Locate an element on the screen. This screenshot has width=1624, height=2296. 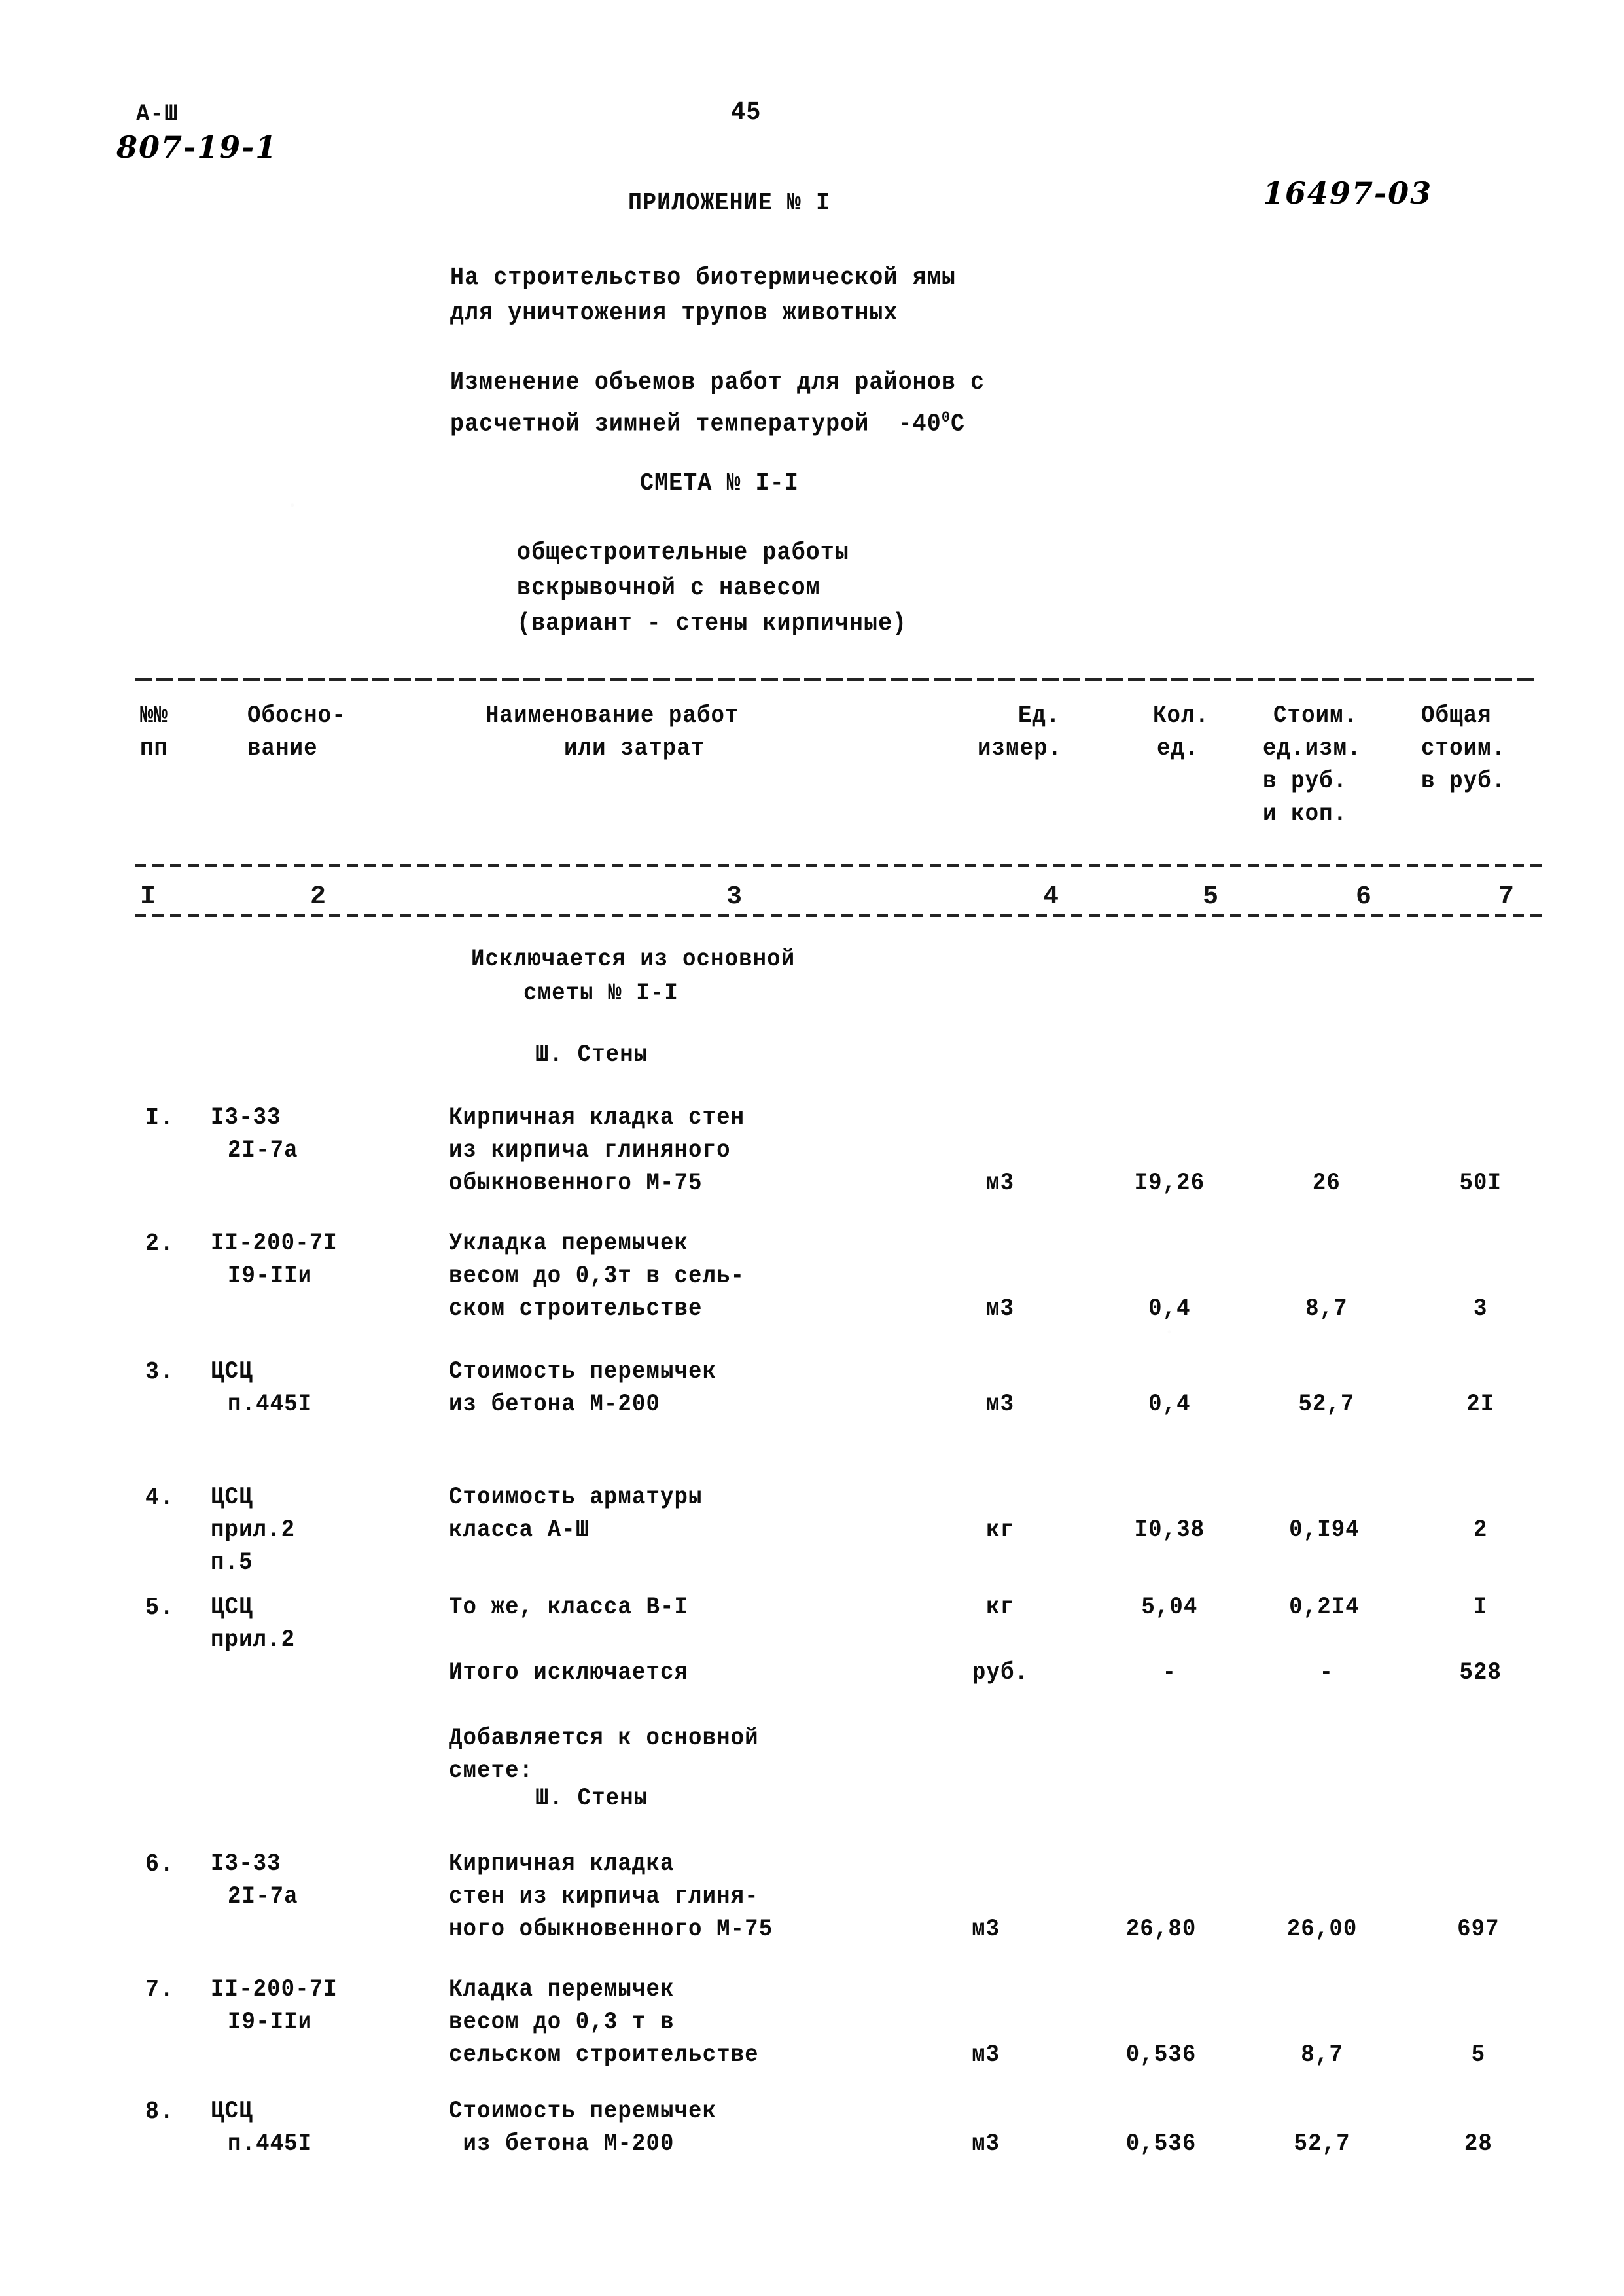
row-number: 2. is located at coordinates (160, 1244).